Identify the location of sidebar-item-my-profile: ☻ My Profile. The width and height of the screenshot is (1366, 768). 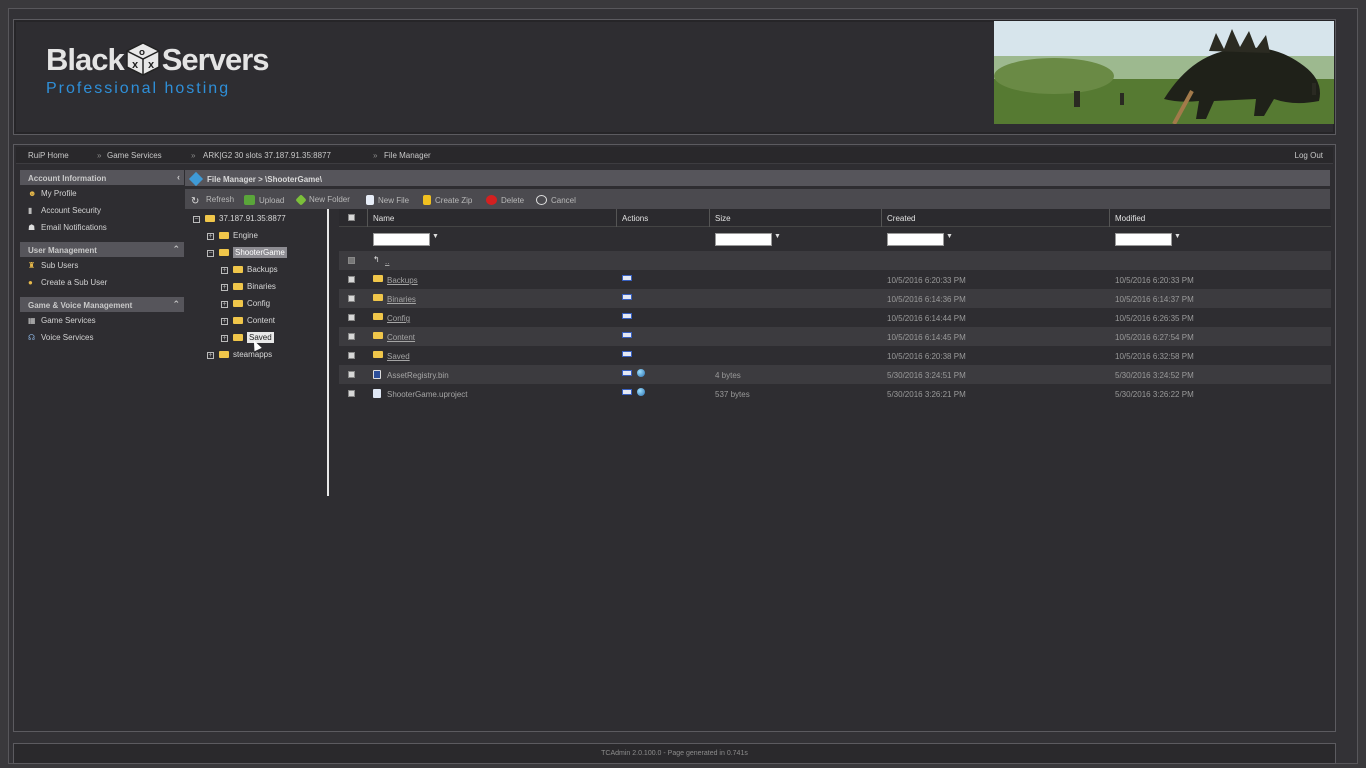
(102, 193).